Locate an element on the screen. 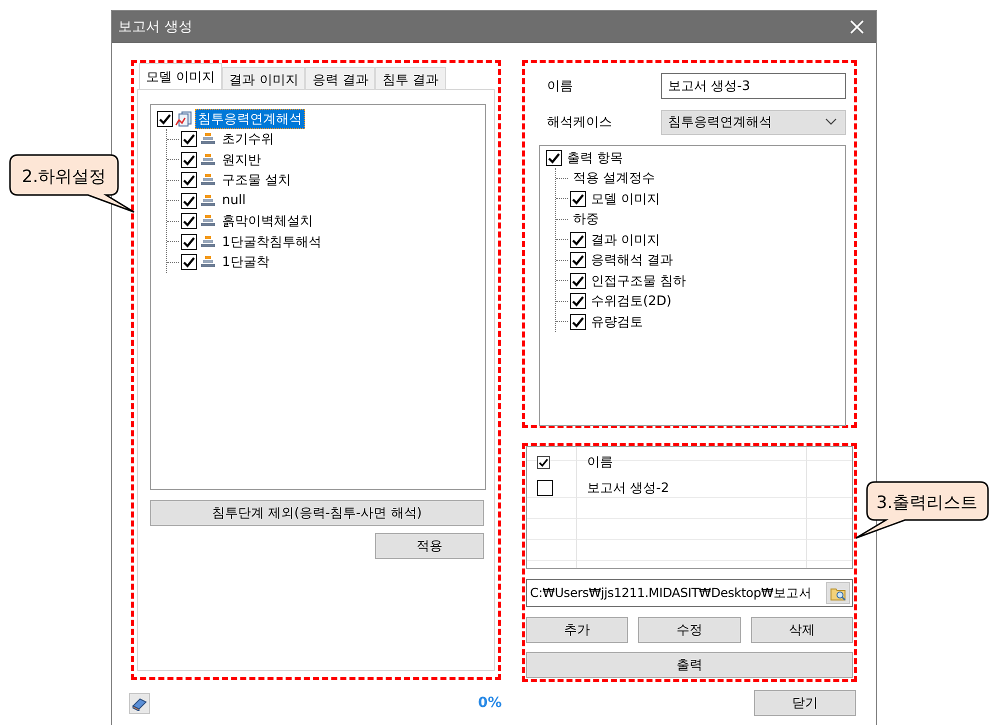 The height and width of the screenshot is (725, 992). tree-item: 구조물 설치 is located at coordinates (256, 180).